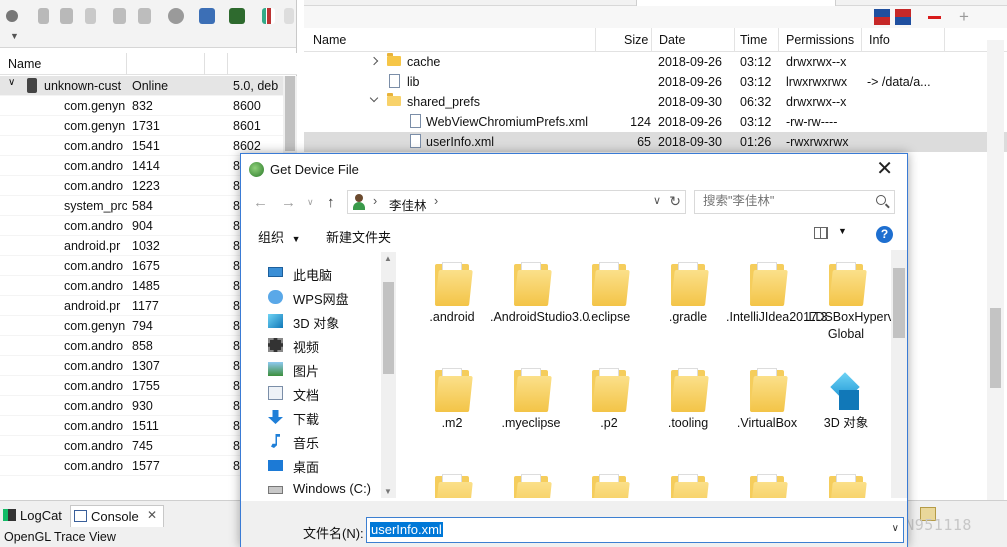 The height and width of the screenshot is (547, 1007). I want to click on help-button: ?, so click(884, 234).